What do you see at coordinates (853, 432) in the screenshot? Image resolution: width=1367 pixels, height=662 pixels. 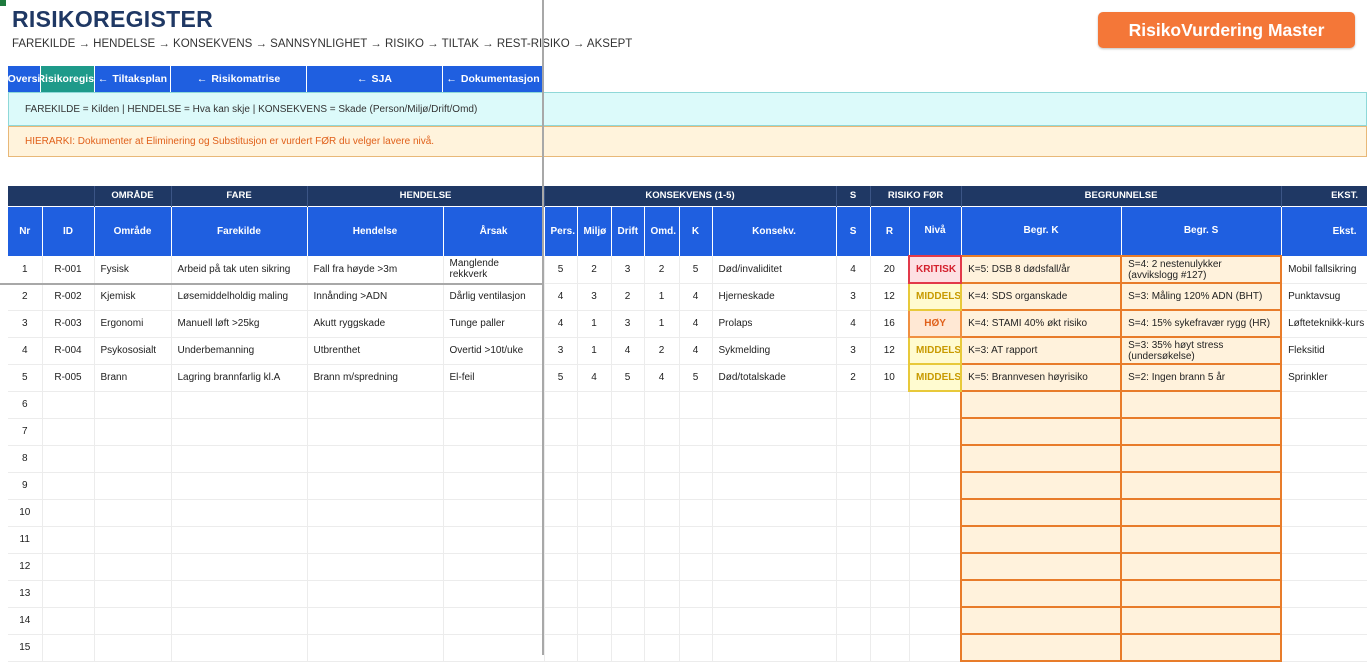 I see `cell-s` at bounding box center [853, 432].